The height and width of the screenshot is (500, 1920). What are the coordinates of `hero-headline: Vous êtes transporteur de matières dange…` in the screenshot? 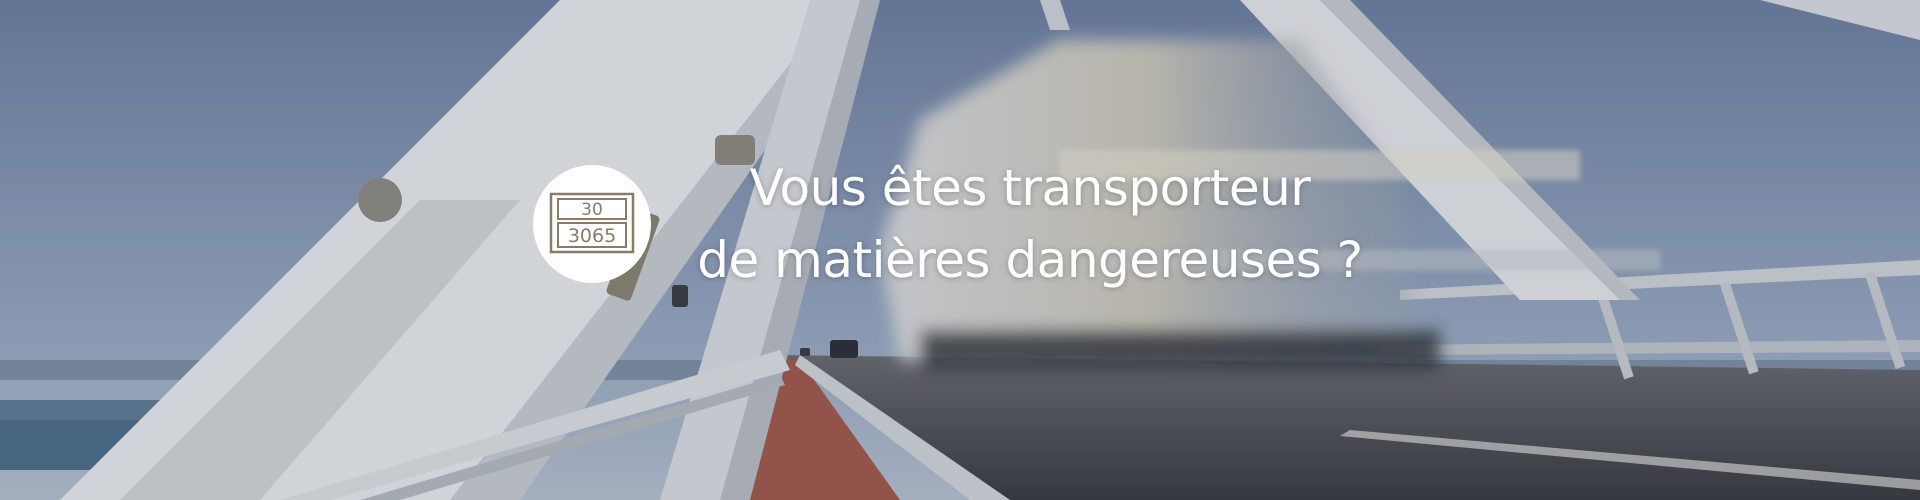 It's located at (1030, 224).